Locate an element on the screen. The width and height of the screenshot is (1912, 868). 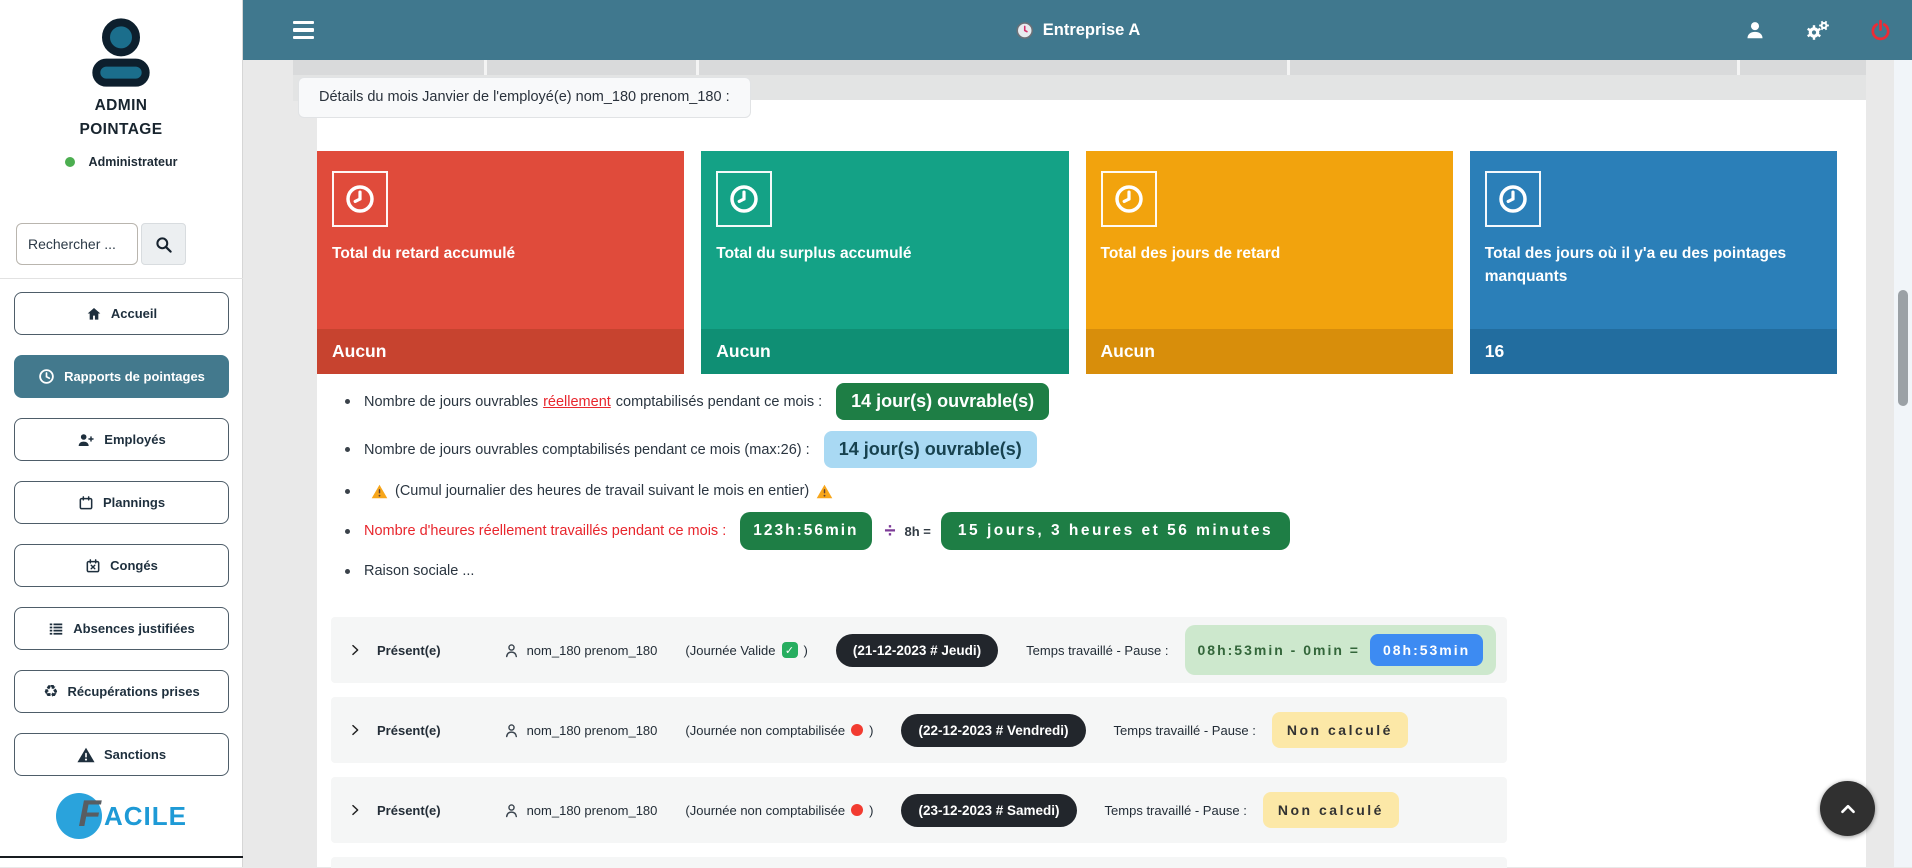
day-state: (Journée Valide ✓ ) is located at coordinates (746, 650).